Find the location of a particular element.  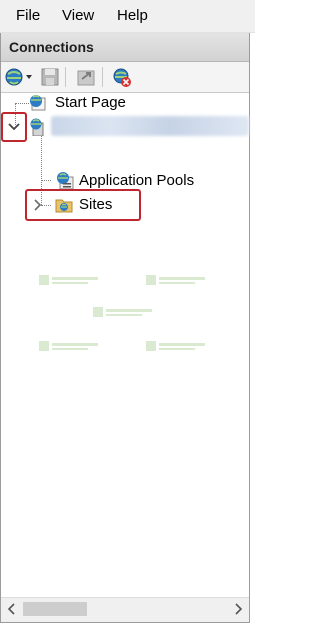

server-icon is located at coordinates (37, 127).